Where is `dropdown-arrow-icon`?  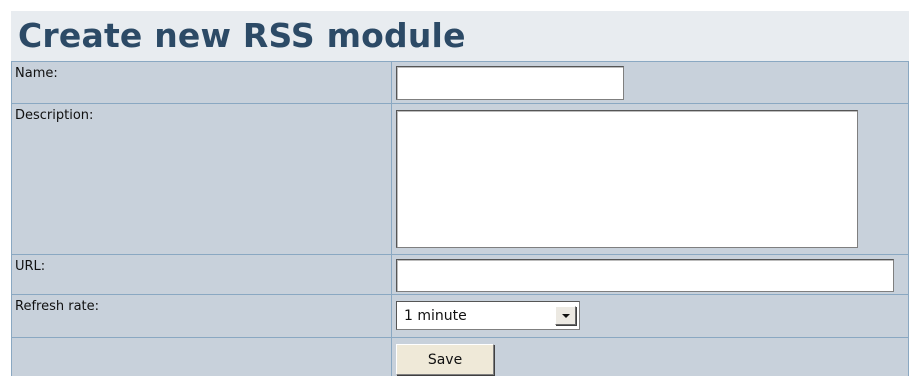 dropdown-arrow-icon is located at coordinates (565, 315).